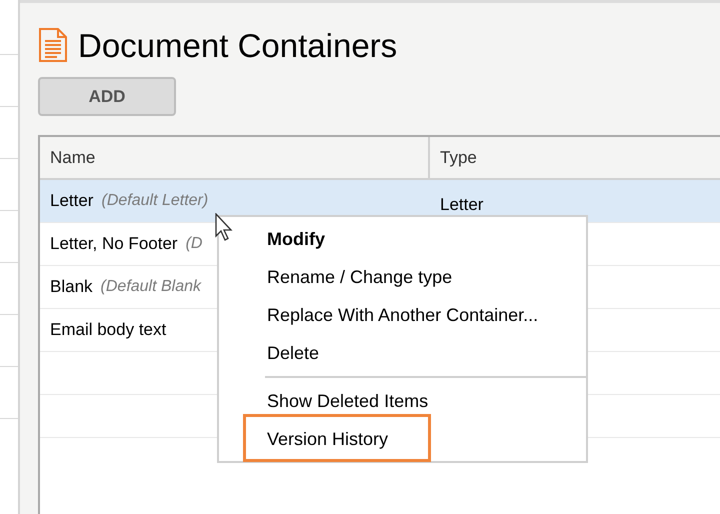  I want to click on table-cell-text: Letter, No Footer, so click(114, 244).